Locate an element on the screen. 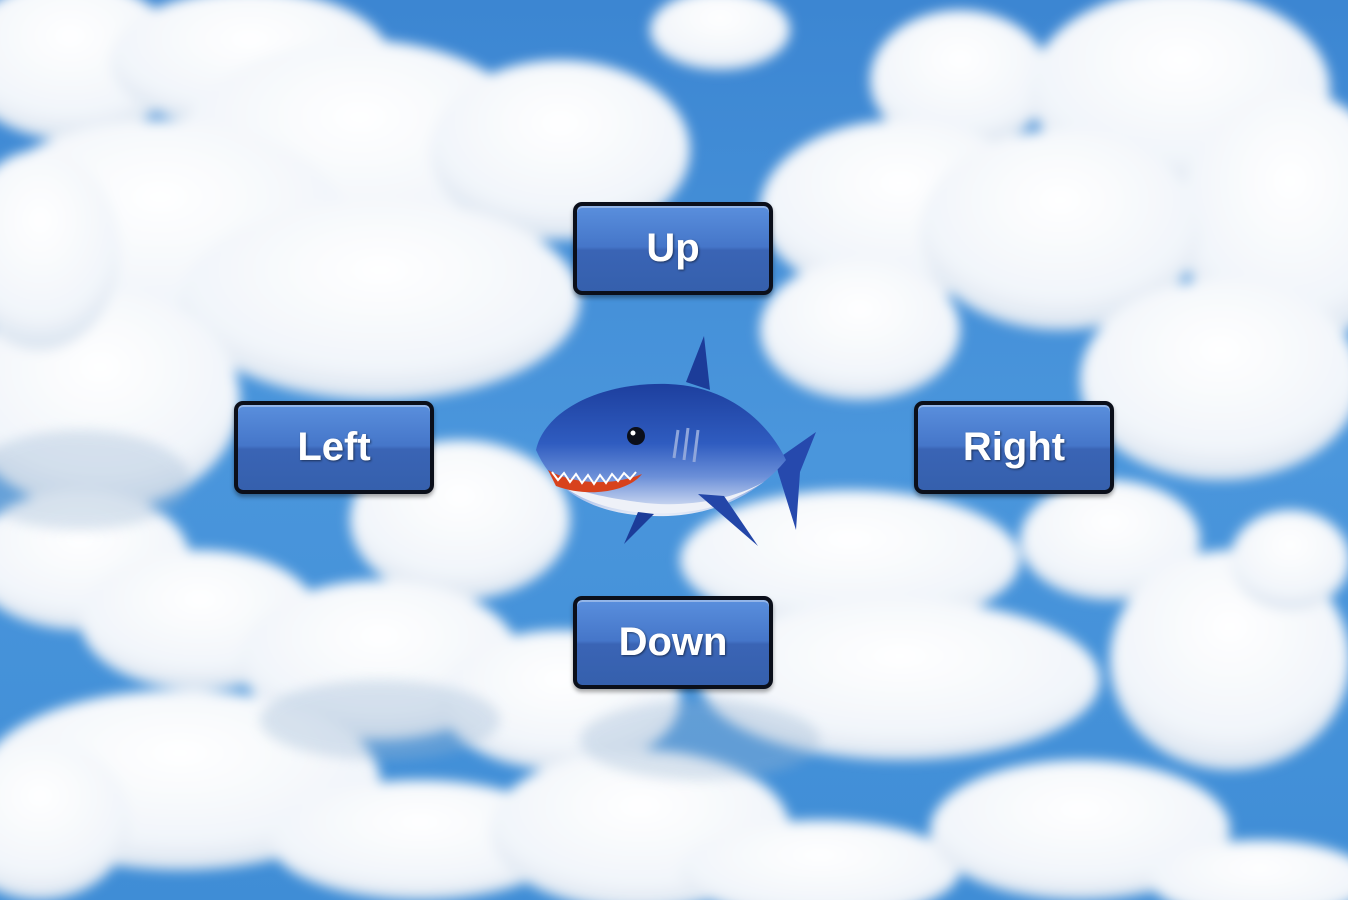  right-button-label: Right is located at coordinates (1014, 447).